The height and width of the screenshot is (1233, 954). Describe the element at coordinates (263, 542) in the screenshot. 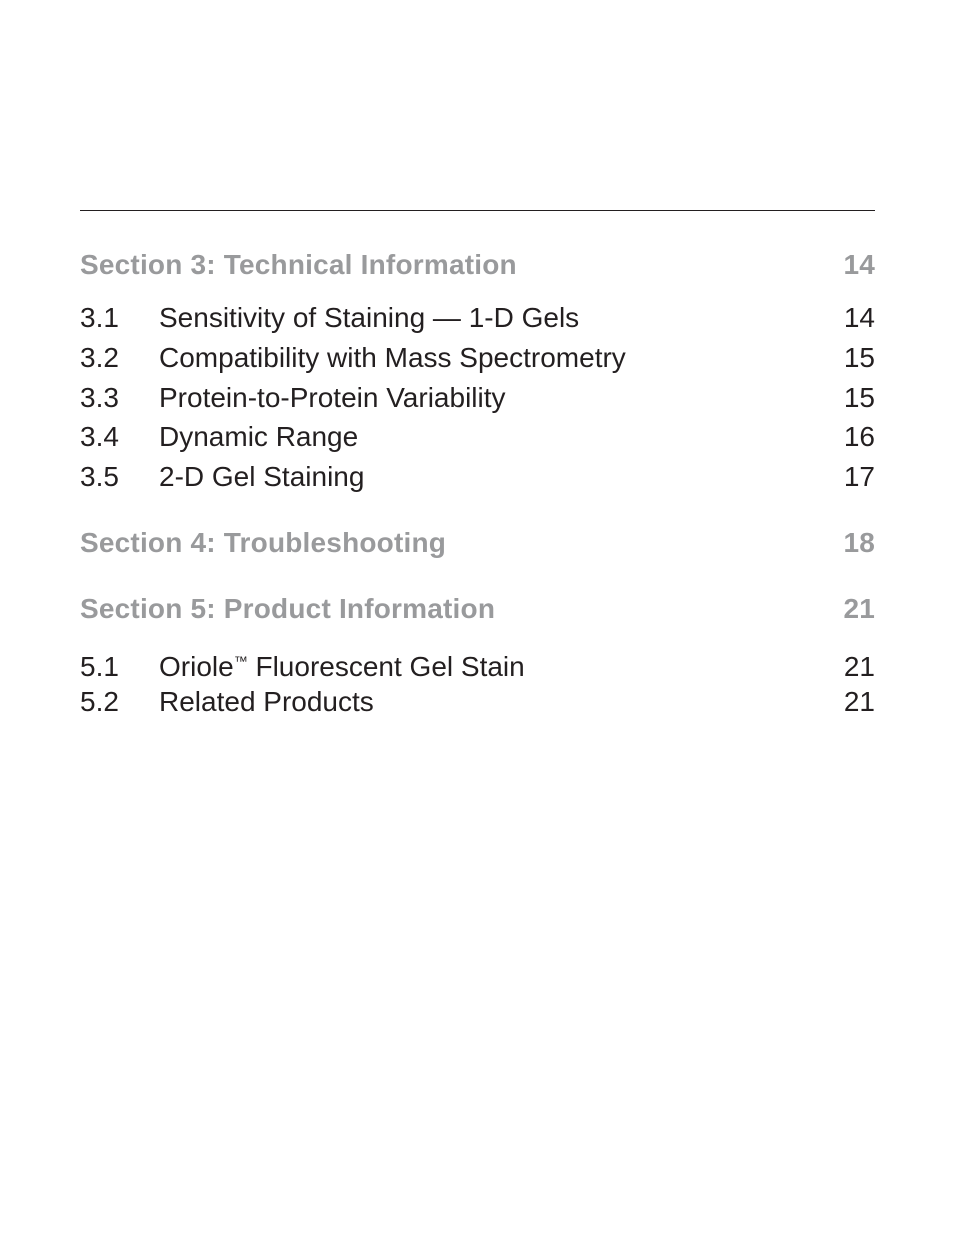

I see `section-title: Section 4: Troubleshooting` at that location.